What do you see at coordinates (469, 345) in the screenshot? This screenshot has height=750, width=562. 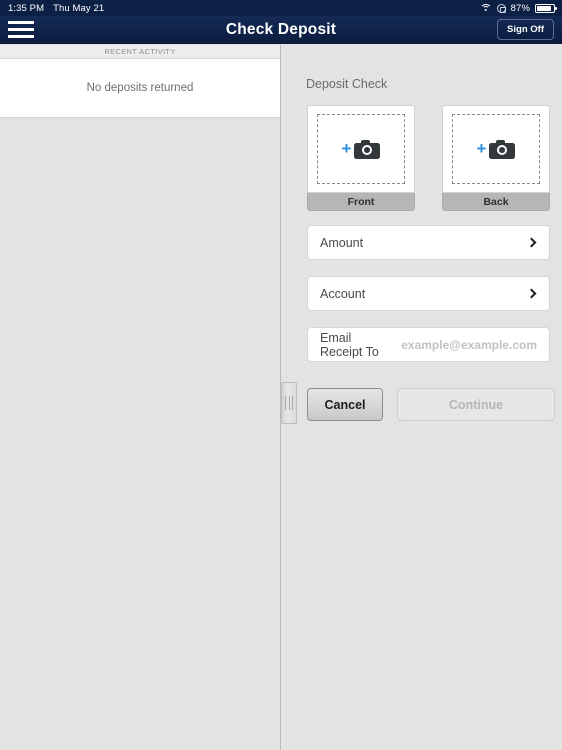 I see `email-receipt-input: example@example.com` at bounding box center [469, 345].